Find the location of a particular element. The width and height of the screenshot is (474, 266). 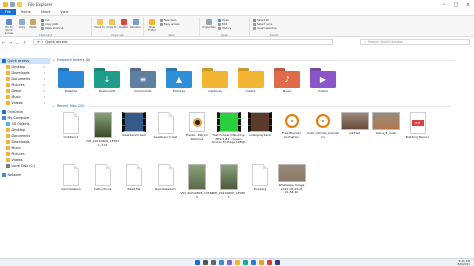

nav-item: Documents is located at coordinates (25, 136).